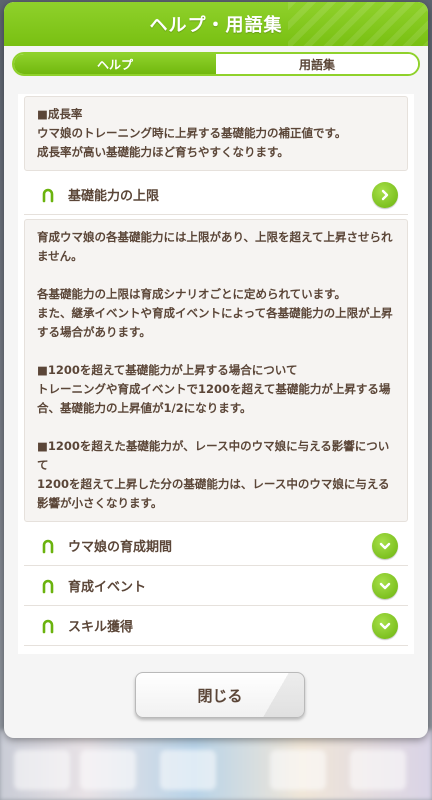 The height and width of the screenshot is (800, 432). I want to click on section-label: 基礎能力の上限, so click(114, 196).